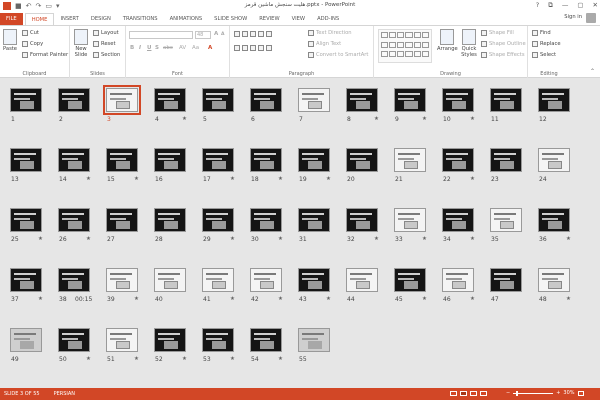  What do you see at coordinates (81, 43) in the screenshot?
I see `new-slide-button: New Slide` at bounding box center [81, 43].